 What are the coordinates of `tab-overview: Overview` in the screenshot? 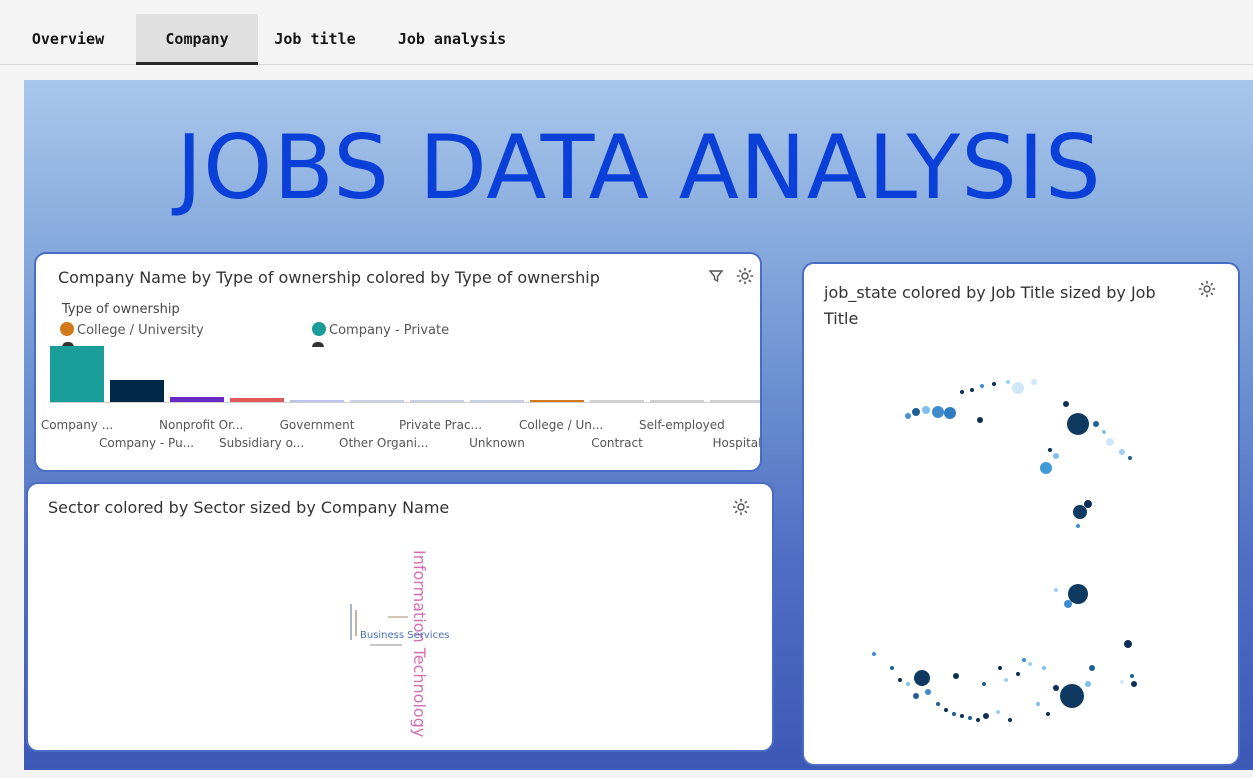 It's located at (68, 38).